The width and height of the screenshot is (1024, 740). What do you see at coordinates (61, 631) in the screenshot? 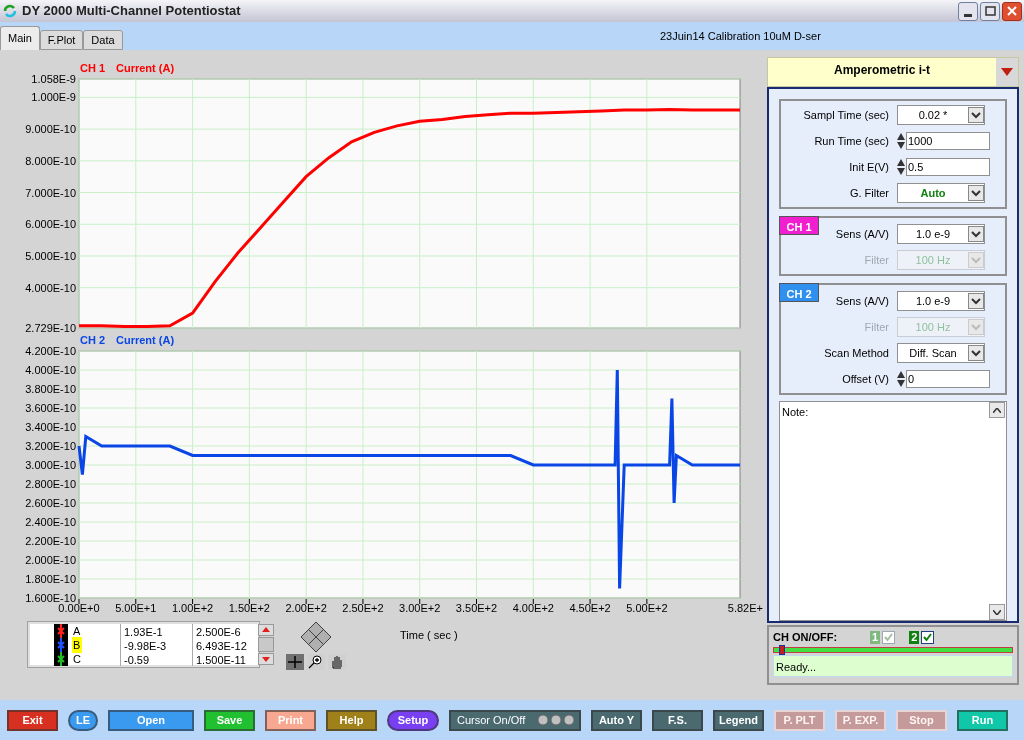
I see `cursor-marker-icon` at bounding box center [61, 631].